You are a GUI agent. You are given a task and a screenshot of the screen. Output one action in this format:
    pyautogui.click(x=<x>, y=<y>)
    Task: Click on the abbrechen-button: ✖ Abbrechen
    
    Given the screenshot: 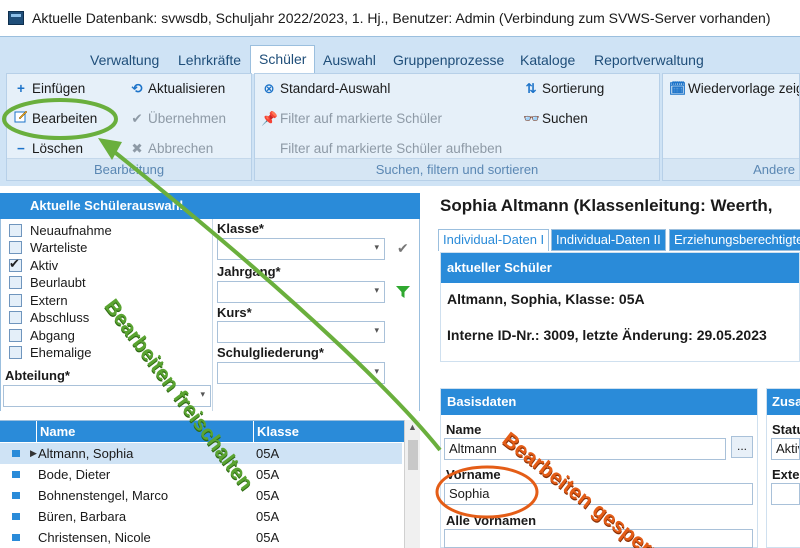 What is the action you would take?
    pyautogui.click(x=171, y=149)
    